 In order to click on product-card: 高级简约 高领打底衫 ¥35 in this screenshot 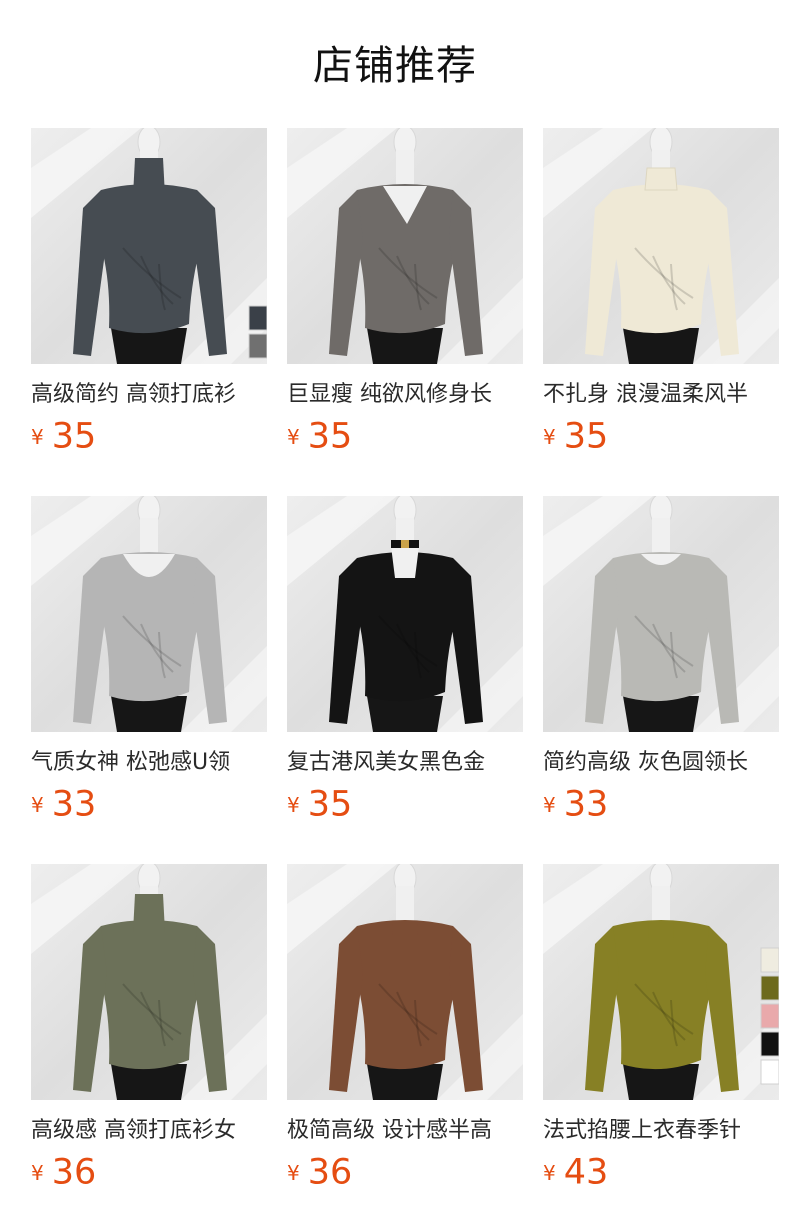, I will do `click(149, 298)`.